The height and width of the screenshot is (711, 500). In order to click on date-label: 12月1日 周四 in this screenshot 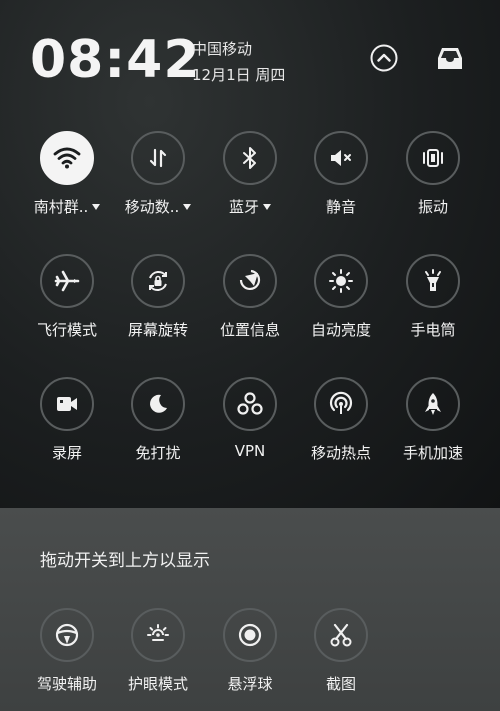, I will do `click(239, 75)`.